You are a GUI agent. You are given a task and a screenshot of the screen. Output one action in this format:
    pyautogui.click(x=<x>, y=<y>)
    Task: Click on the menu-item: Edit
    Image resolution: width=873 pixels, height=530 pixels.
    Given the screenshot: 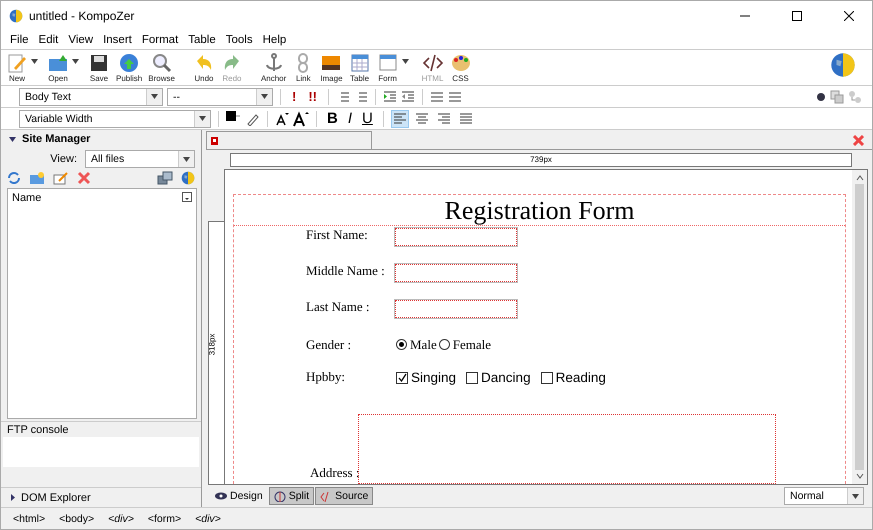 What is the action you would take?
    pyautogui.click(x=49, y=40)
    